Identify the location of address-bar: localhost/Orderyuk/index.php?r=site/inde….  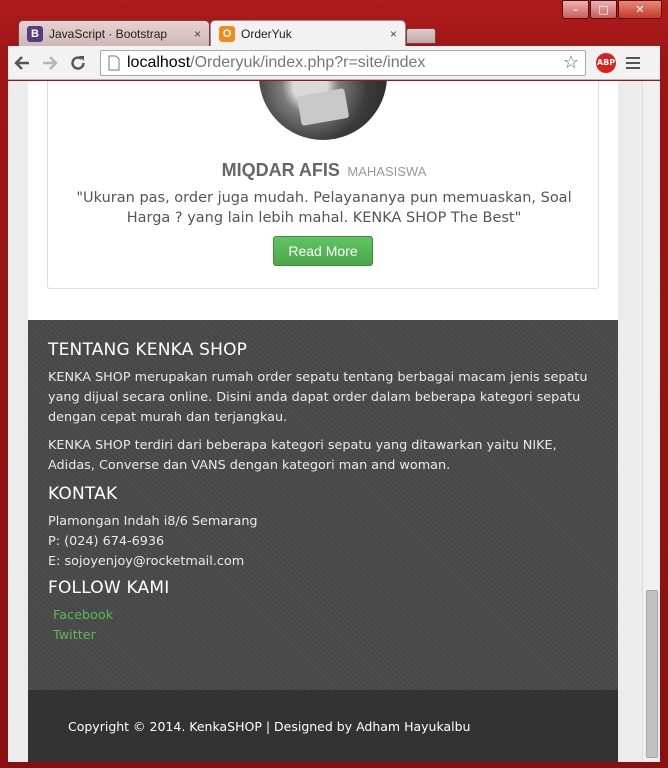
(343, 62).